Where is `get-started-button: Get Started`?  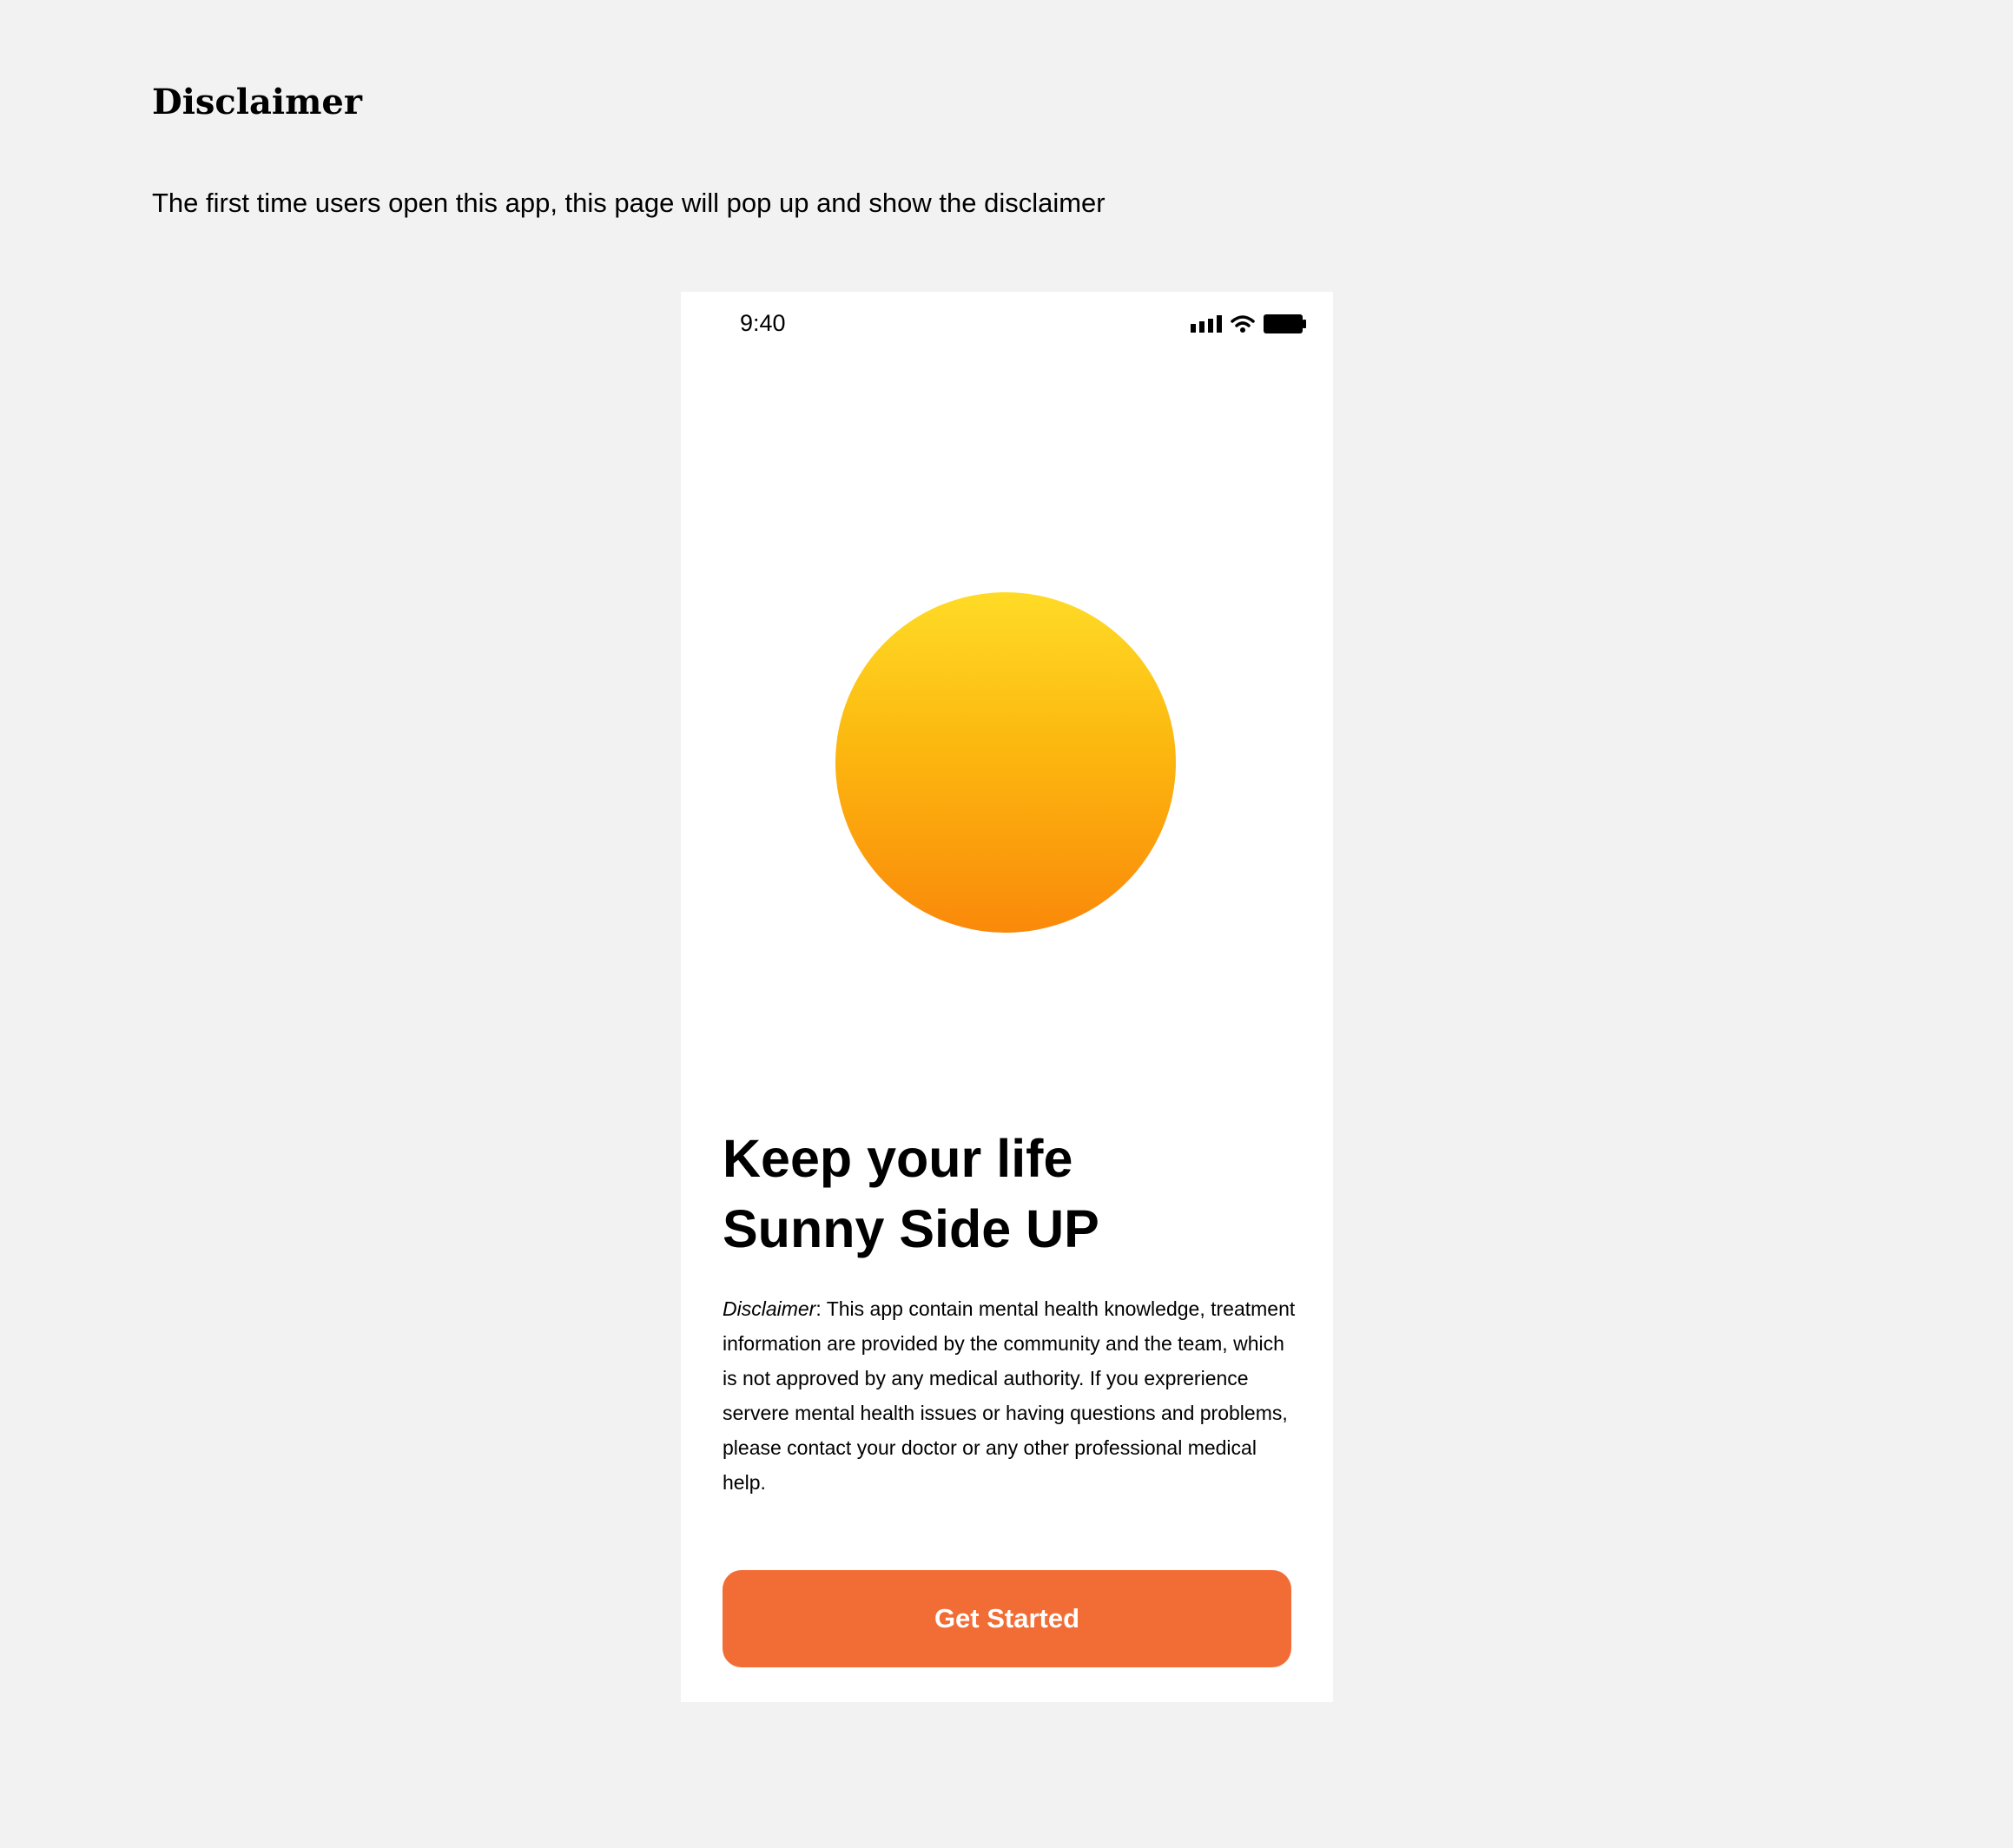
get-started-button: Get Started is located at coordinates (1007, 1619).